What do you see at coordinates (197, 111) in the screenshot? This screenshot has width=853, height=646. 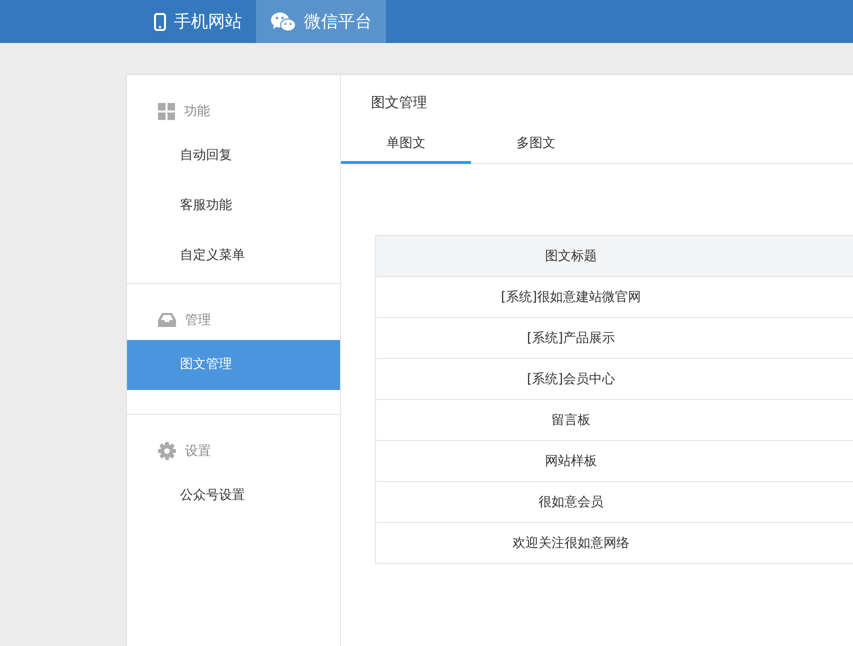 I see `section-heading: 功能` at bounding box center [197, 111].